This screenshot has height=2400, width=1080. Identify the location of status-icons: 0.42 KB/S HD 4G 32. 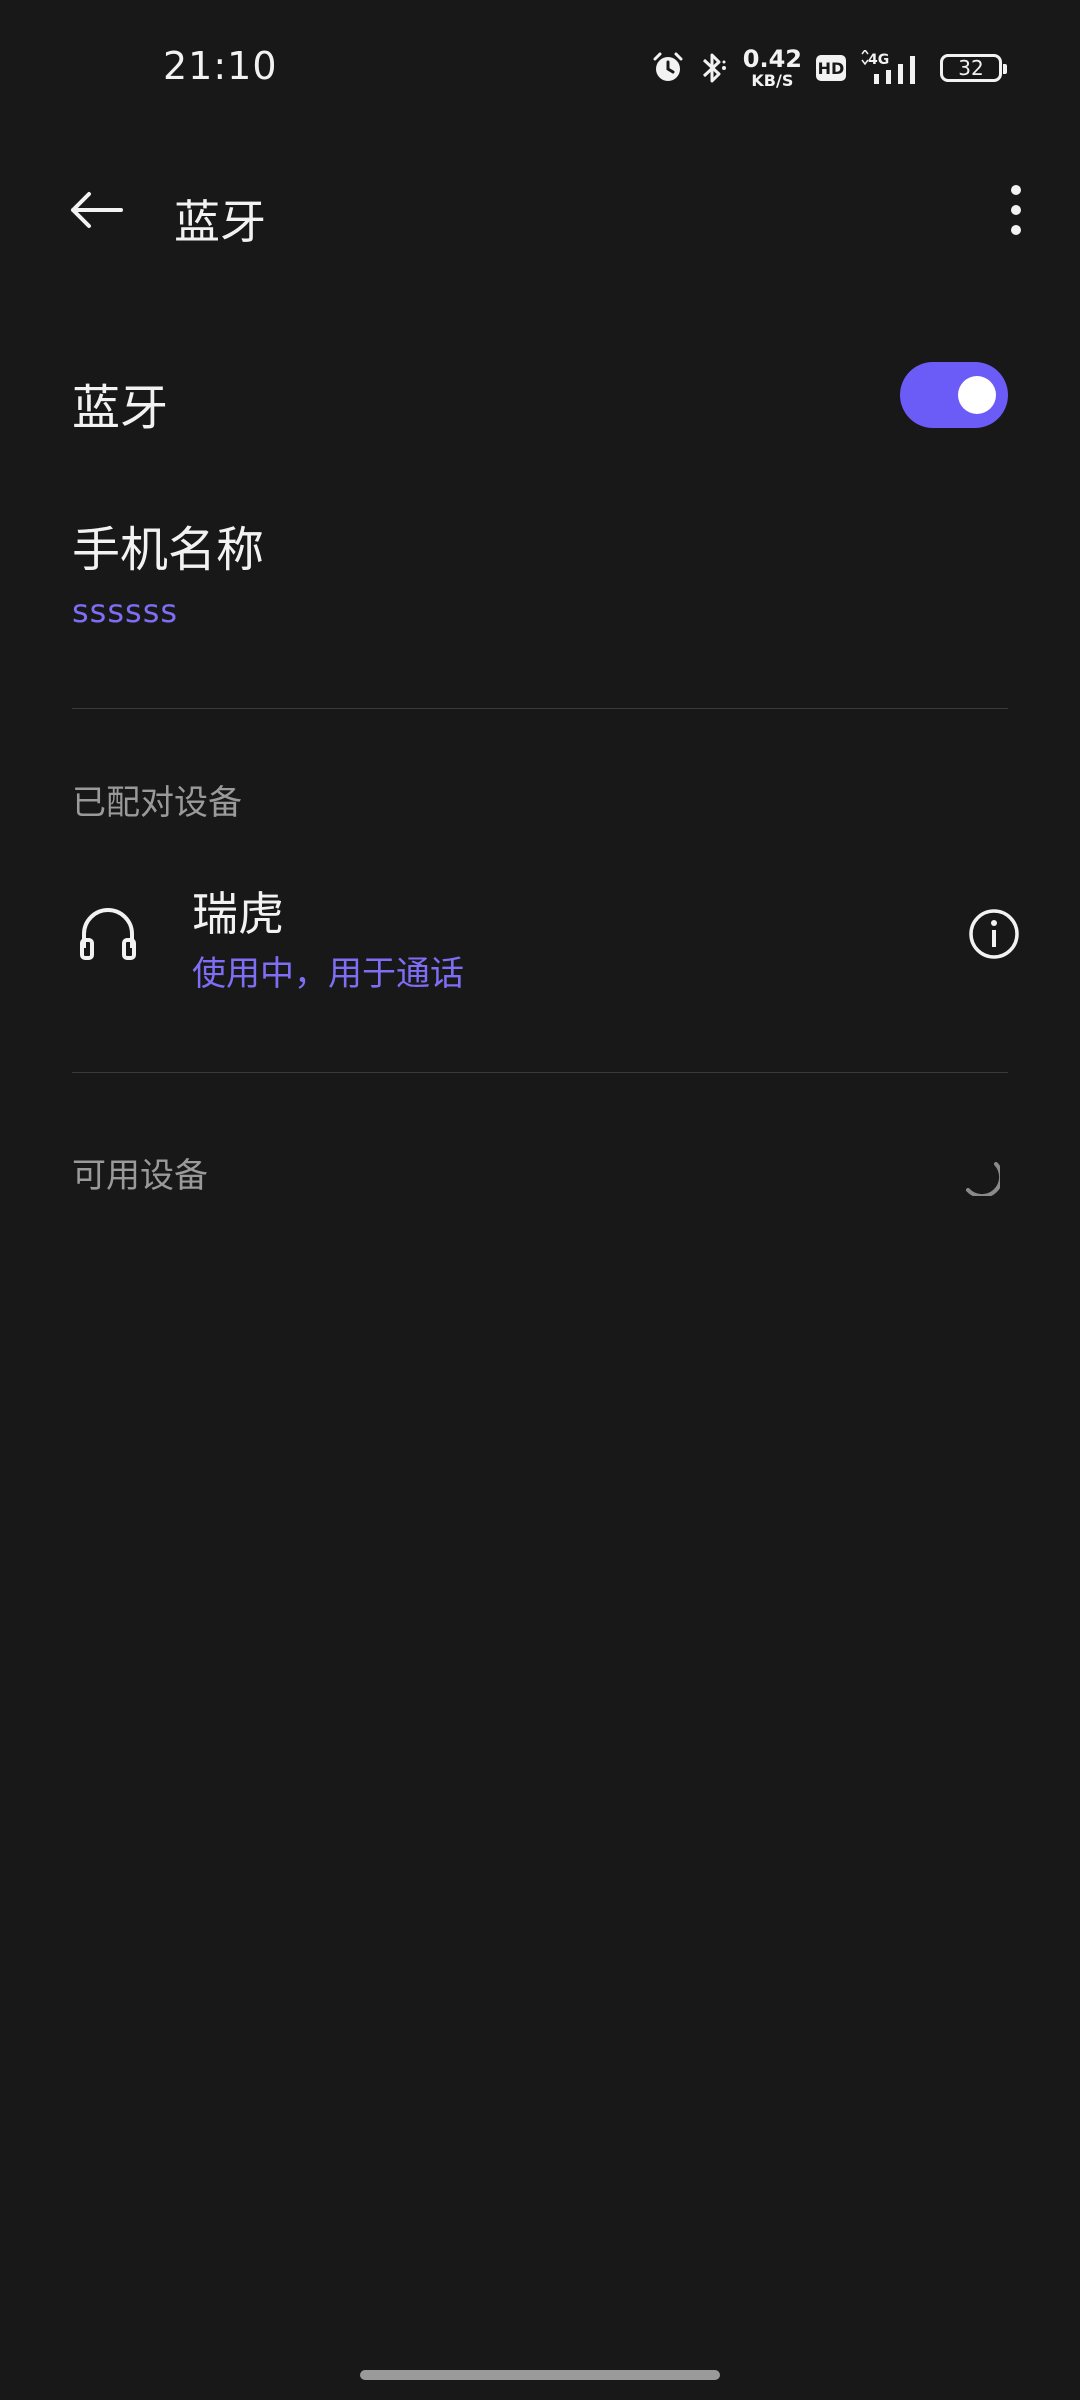
(829, 68).